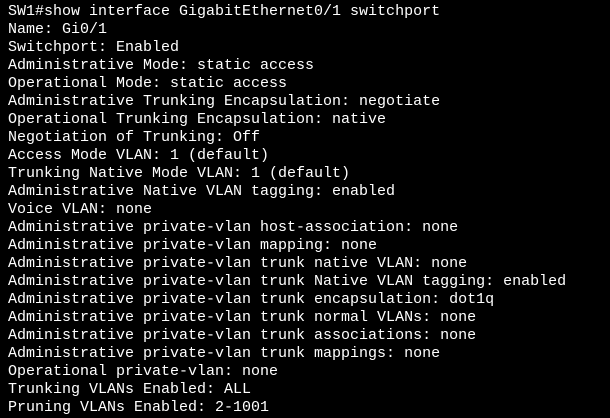  What do you see at coordinates (161, 65) in the screenshot?
I see `output-line: Administrative Mode: static access` at bounding box center [161, 65].